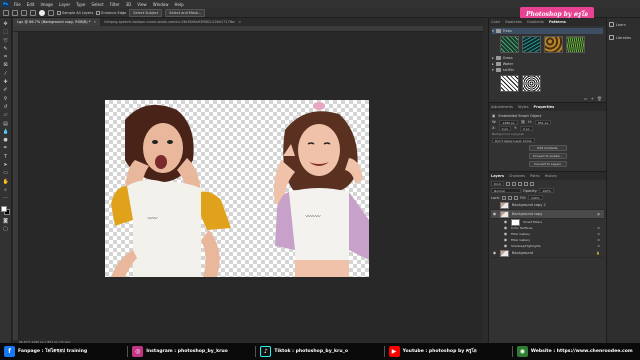 The height and width of the screenshot is (360, 640). Describe the element at coordinates (510, 197) in the screenshot. I see `lock-position-icon` at that location.